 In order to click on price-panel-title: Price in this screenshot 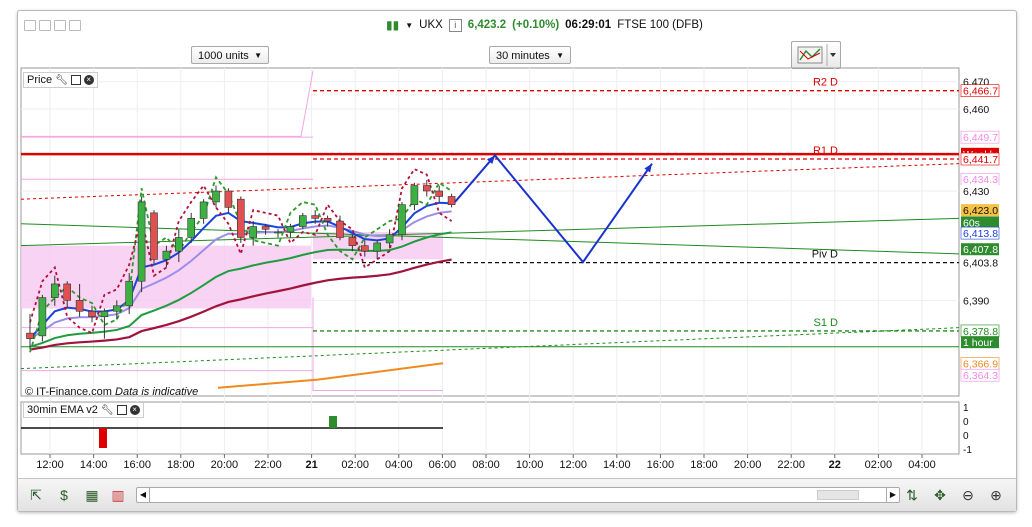, I will do `click(40, 80)`.